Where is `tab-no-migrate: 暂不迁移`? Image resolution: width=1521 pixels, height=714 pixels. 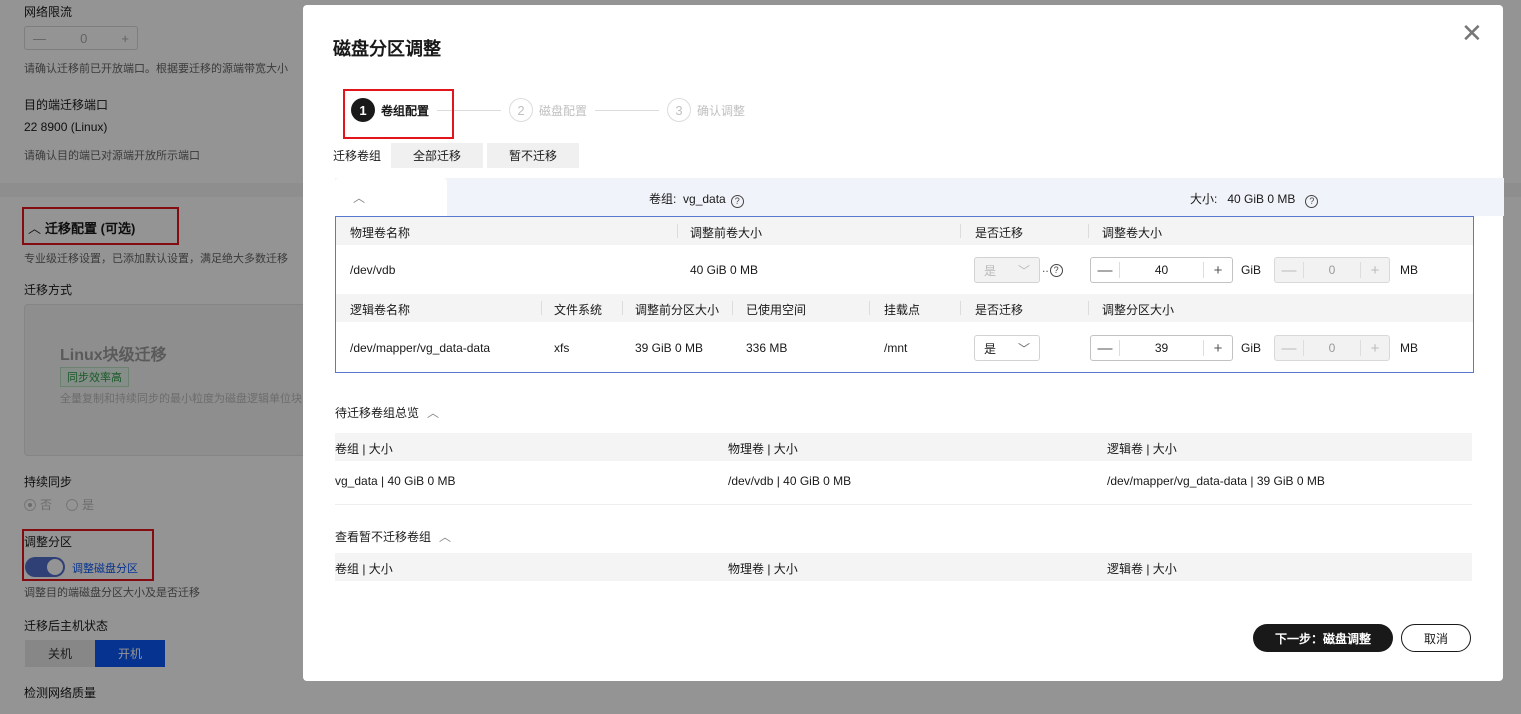 tab-no-migrate: 暂不迁移 is located at coordinates (533, 155).